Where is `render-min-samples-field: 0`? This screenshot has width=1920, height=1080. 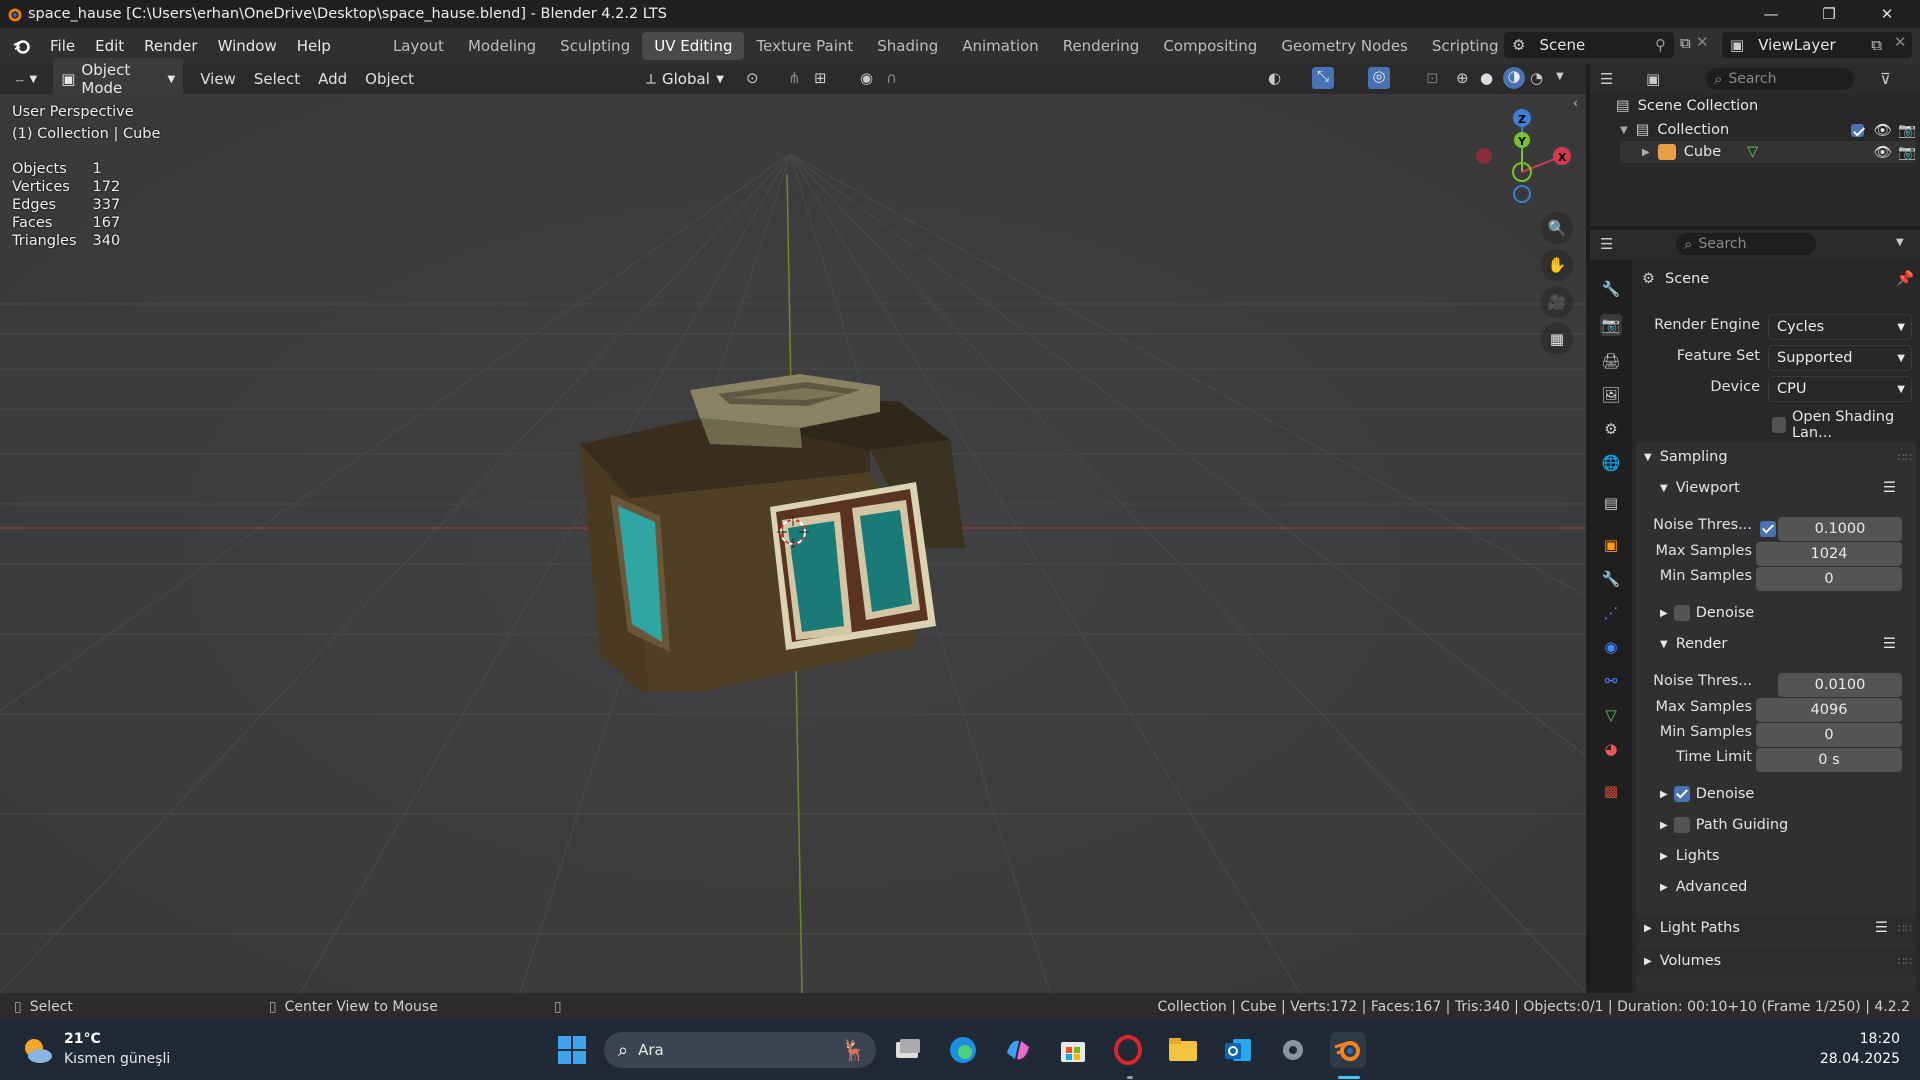 render-min-samples-field: 0 is located at coordinates (1829, 735).